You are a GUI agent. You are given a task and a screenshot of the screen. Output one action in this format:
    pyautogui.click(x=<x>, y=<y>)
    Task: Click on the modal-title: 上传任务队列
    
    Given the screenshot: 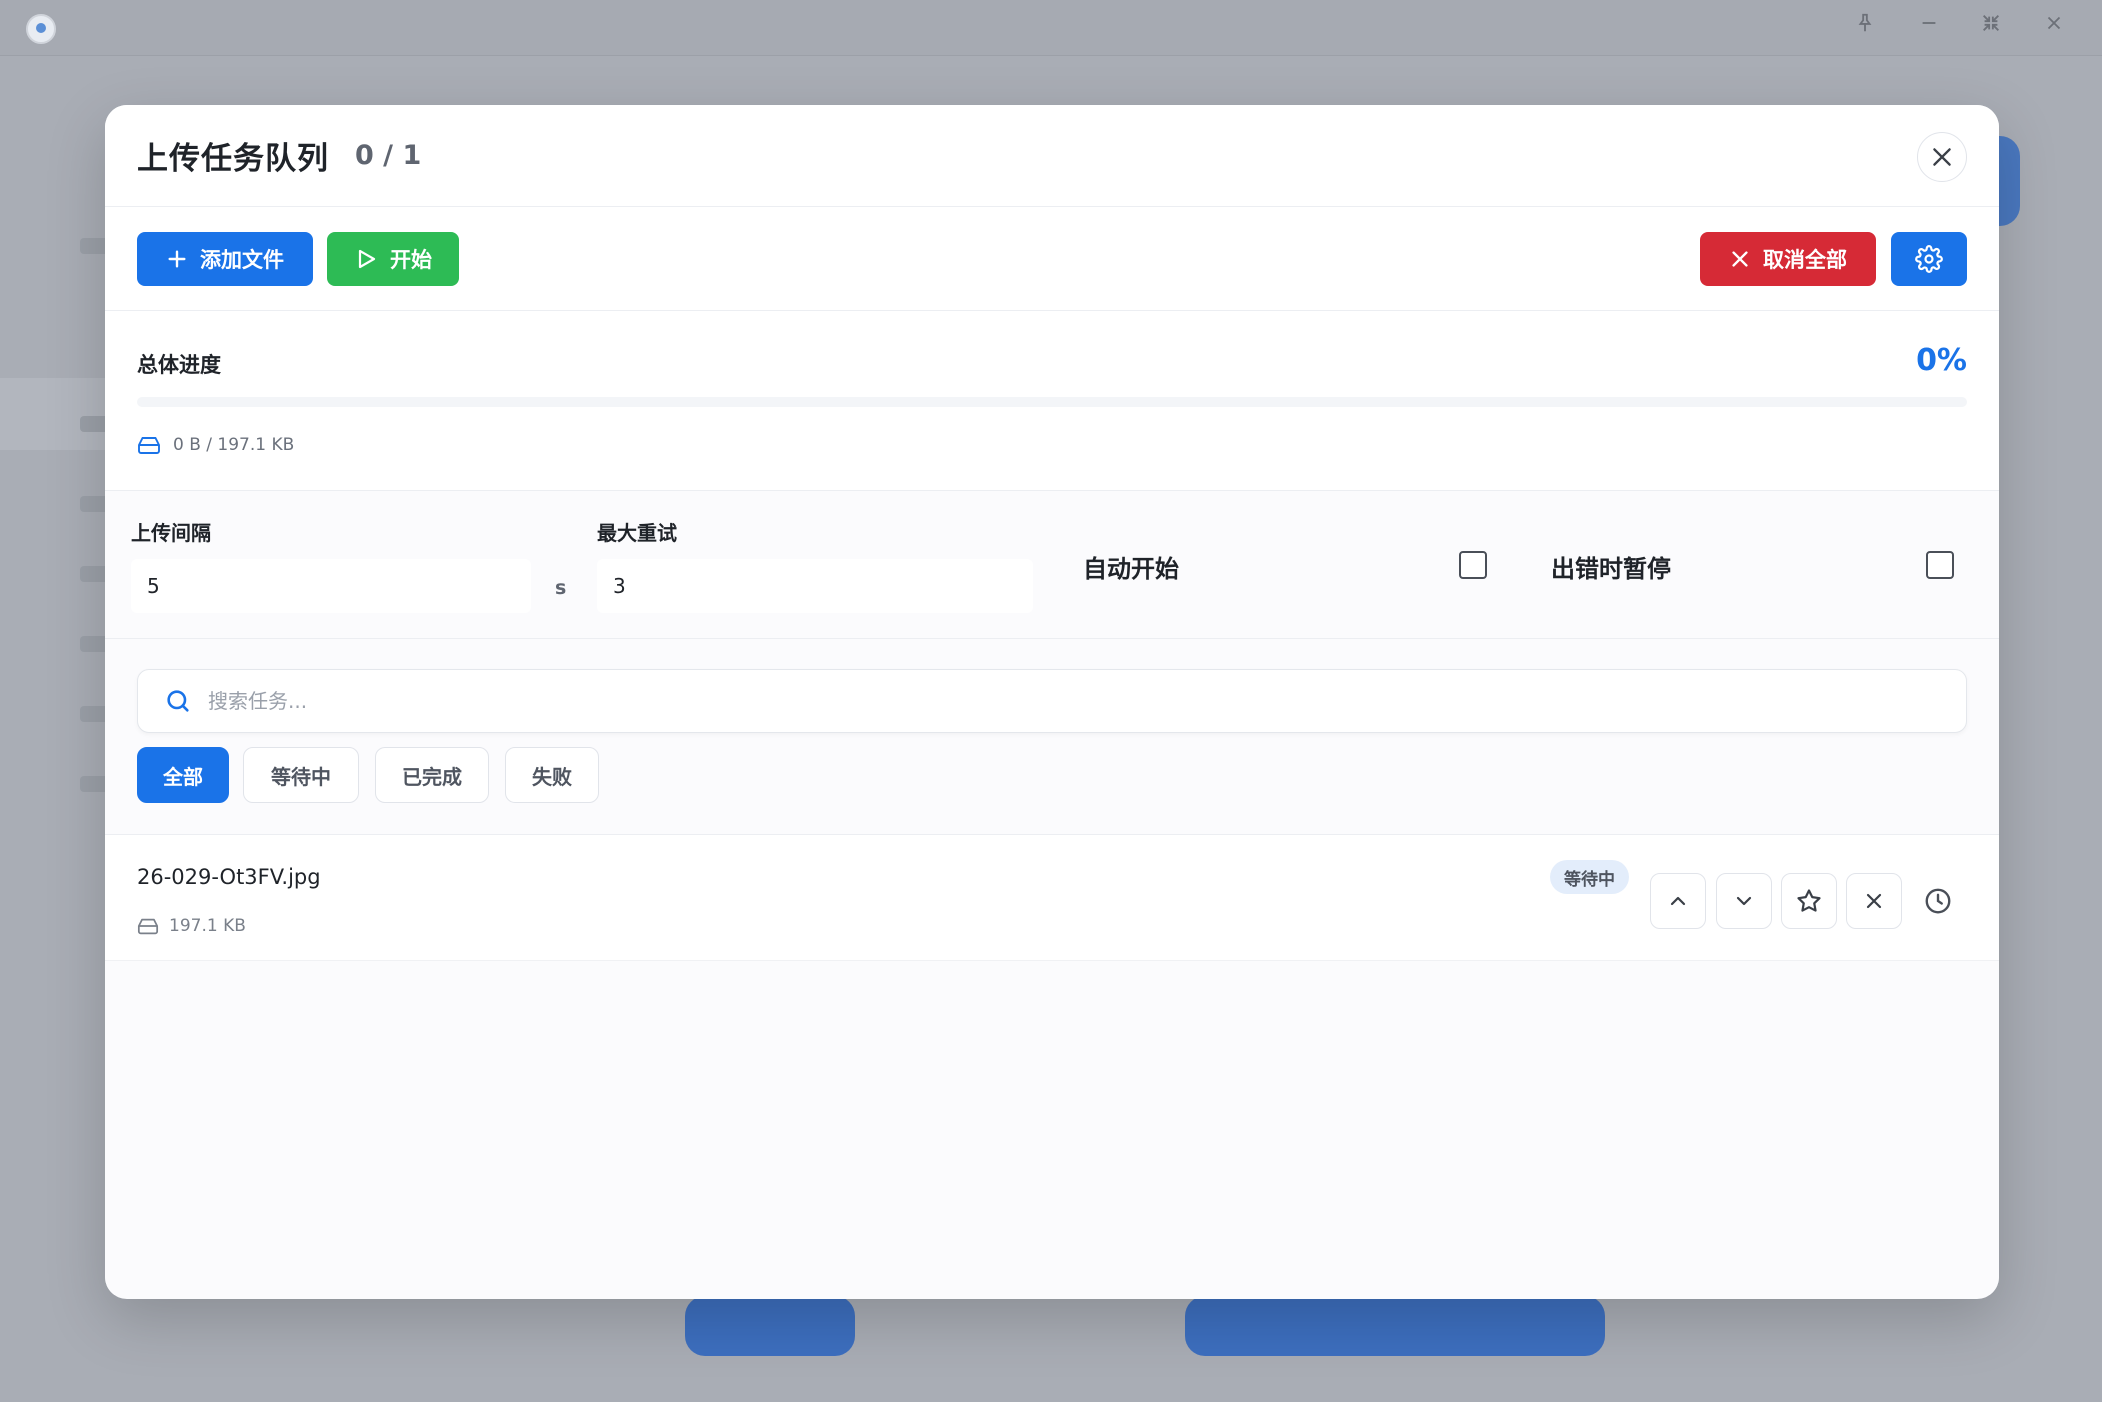 What is the action you would take?
    pyautogui.click(x=233, y=159)
    